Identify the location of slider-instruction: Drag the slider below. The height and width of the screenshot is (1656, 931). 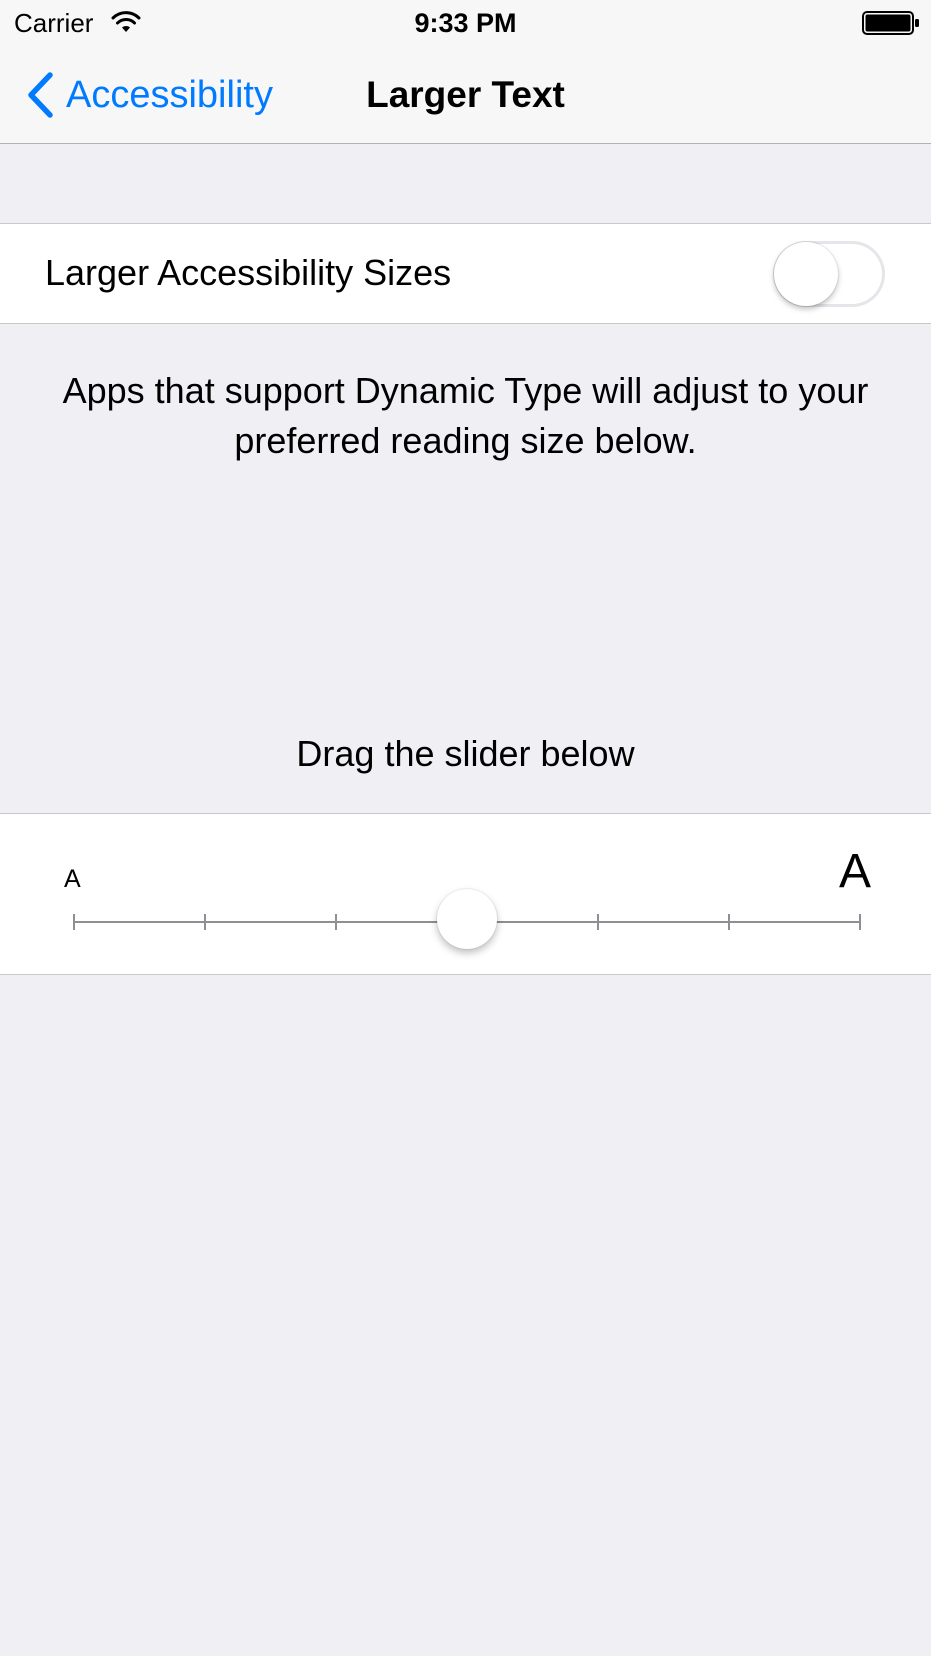
(465, 753).